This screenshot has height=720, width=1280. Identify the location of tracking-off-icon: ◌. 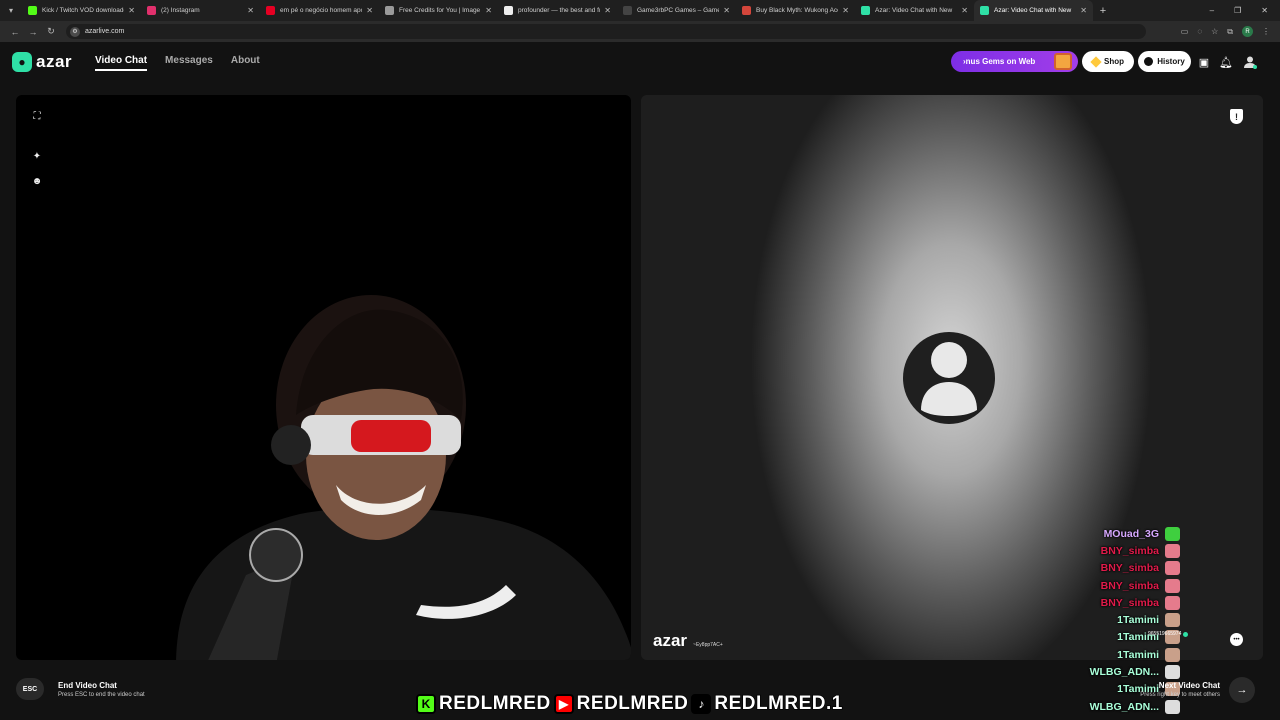
(1199, 31).